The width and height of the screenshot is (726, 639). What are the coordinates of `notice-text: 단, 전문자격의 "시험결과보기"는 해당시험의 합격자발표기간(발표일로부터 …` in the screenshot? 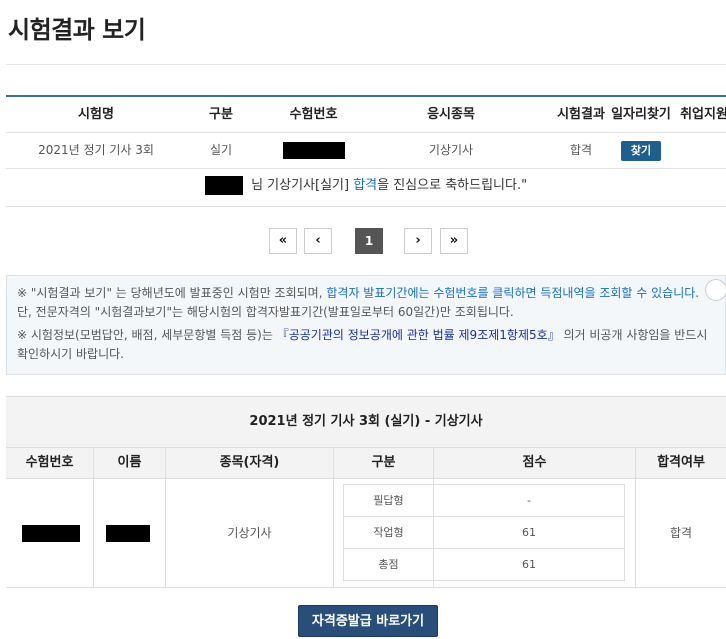 It's located at (265, 312).